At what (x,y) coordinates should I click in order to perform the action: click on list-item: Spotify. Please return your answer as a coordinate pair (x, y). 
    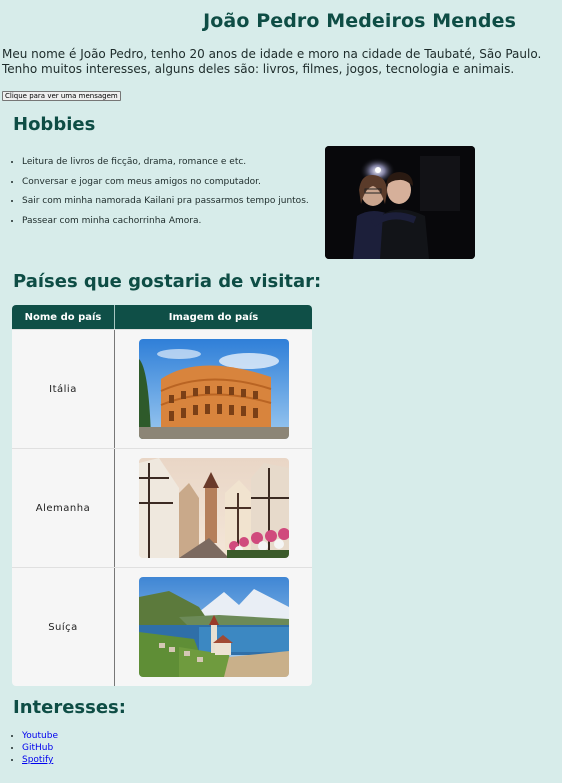
    Looking at the image, I should click on (40, 760).